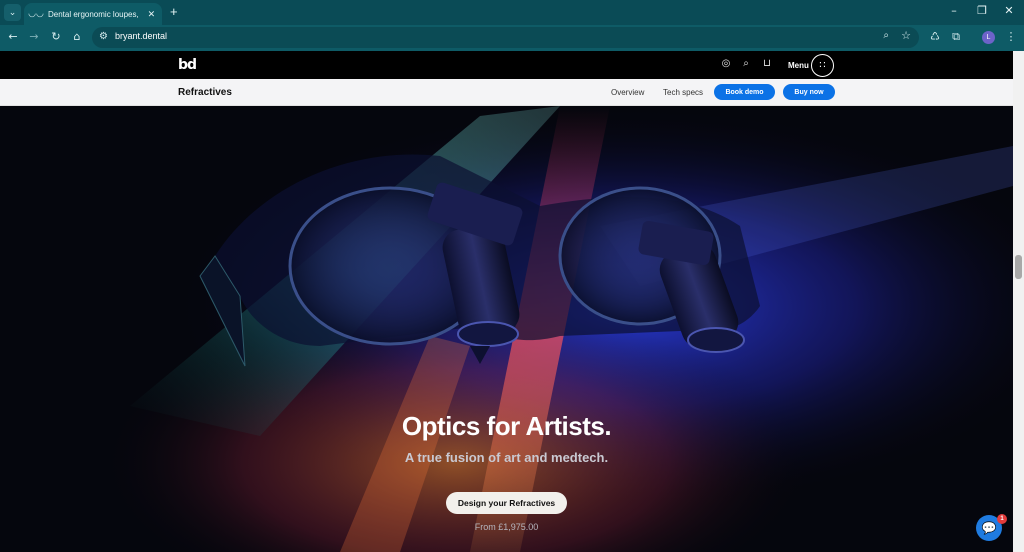 This screenshot has width=1024, height=552. Describe the element at coordinates (506, 503) in the screenshot. I see `design-your-refractives-button: Design your Refractives` at that location.